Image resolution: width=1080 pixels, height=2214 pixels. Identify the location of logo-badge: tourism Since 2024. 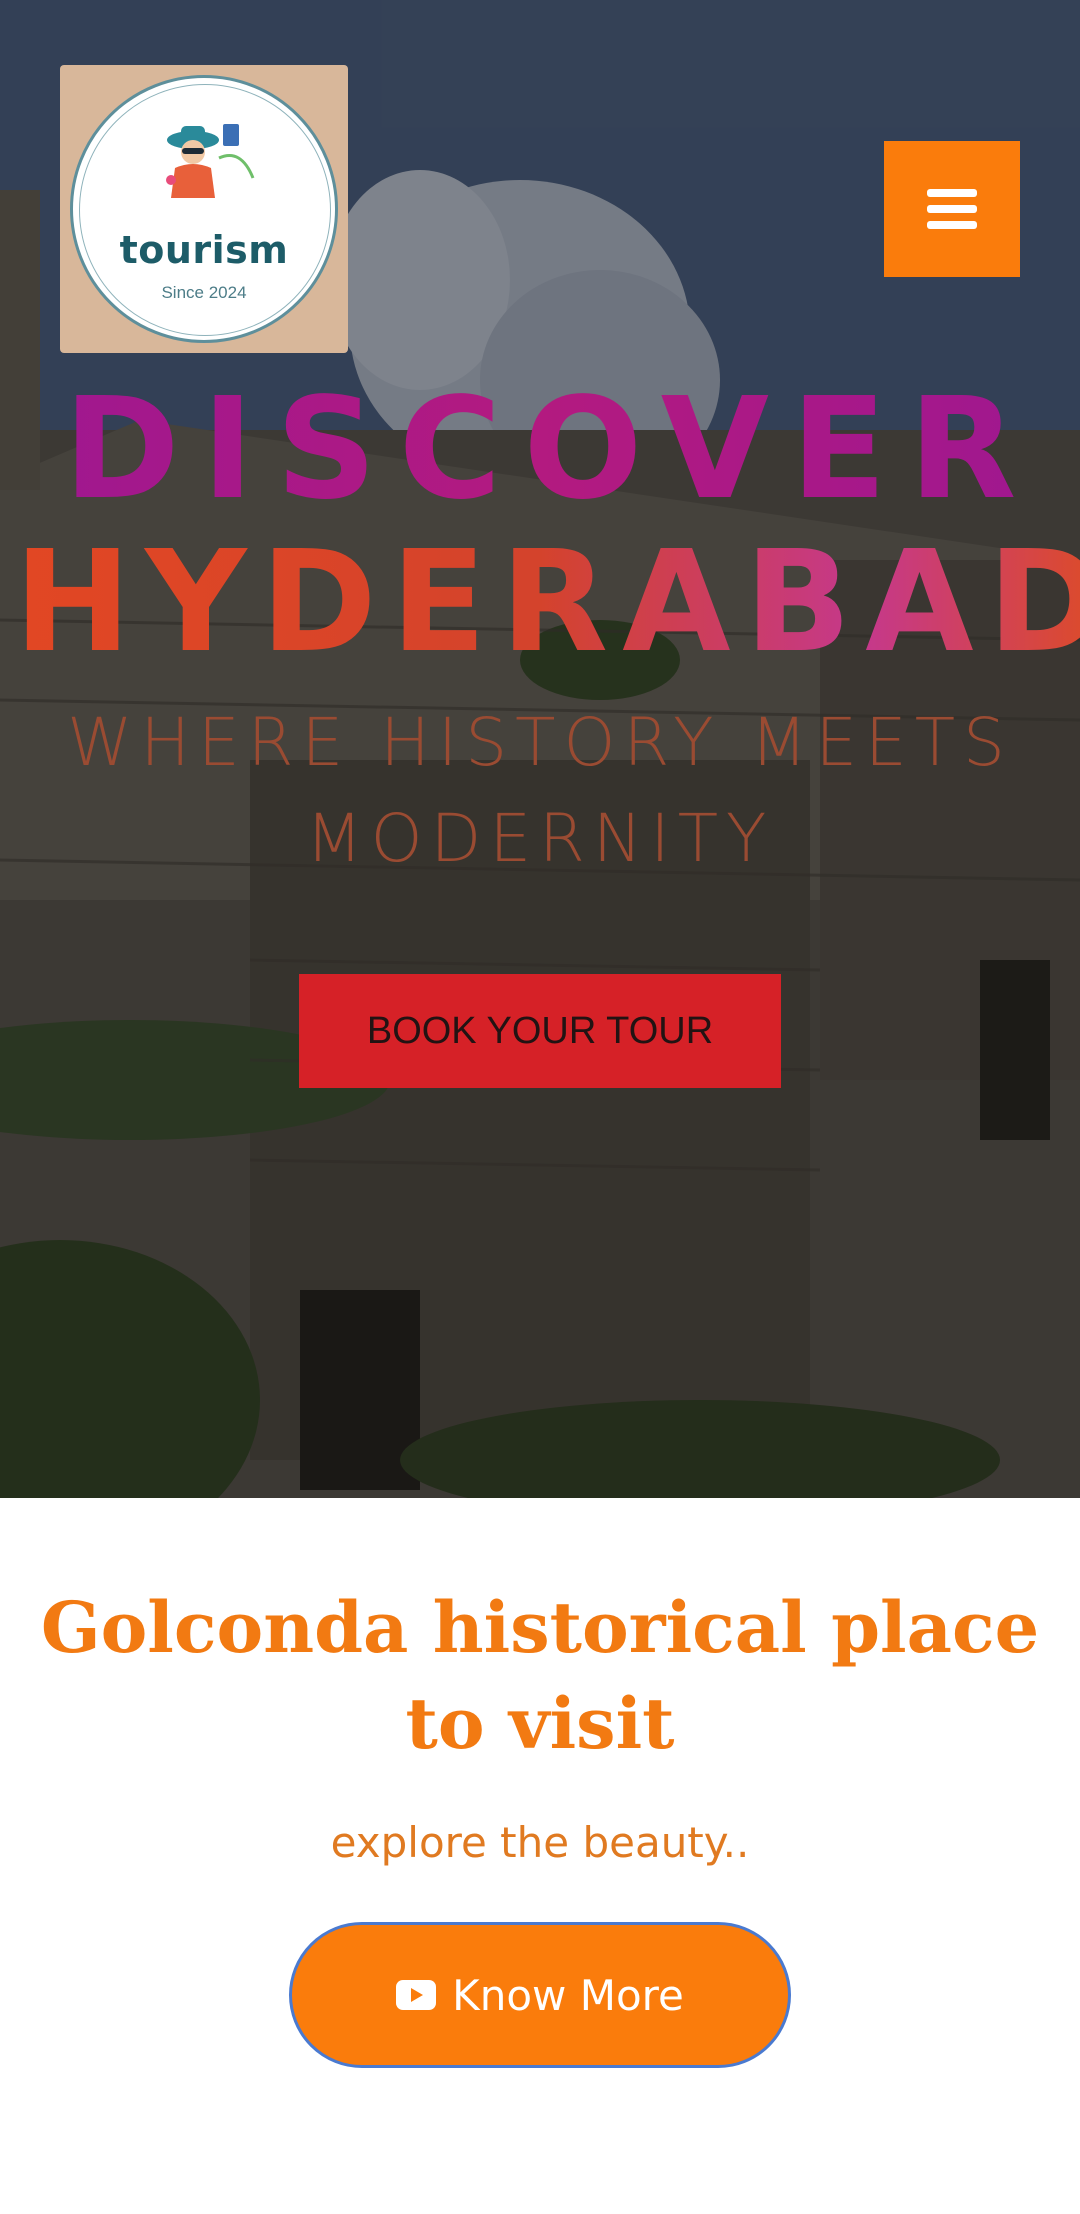
(204, 209).